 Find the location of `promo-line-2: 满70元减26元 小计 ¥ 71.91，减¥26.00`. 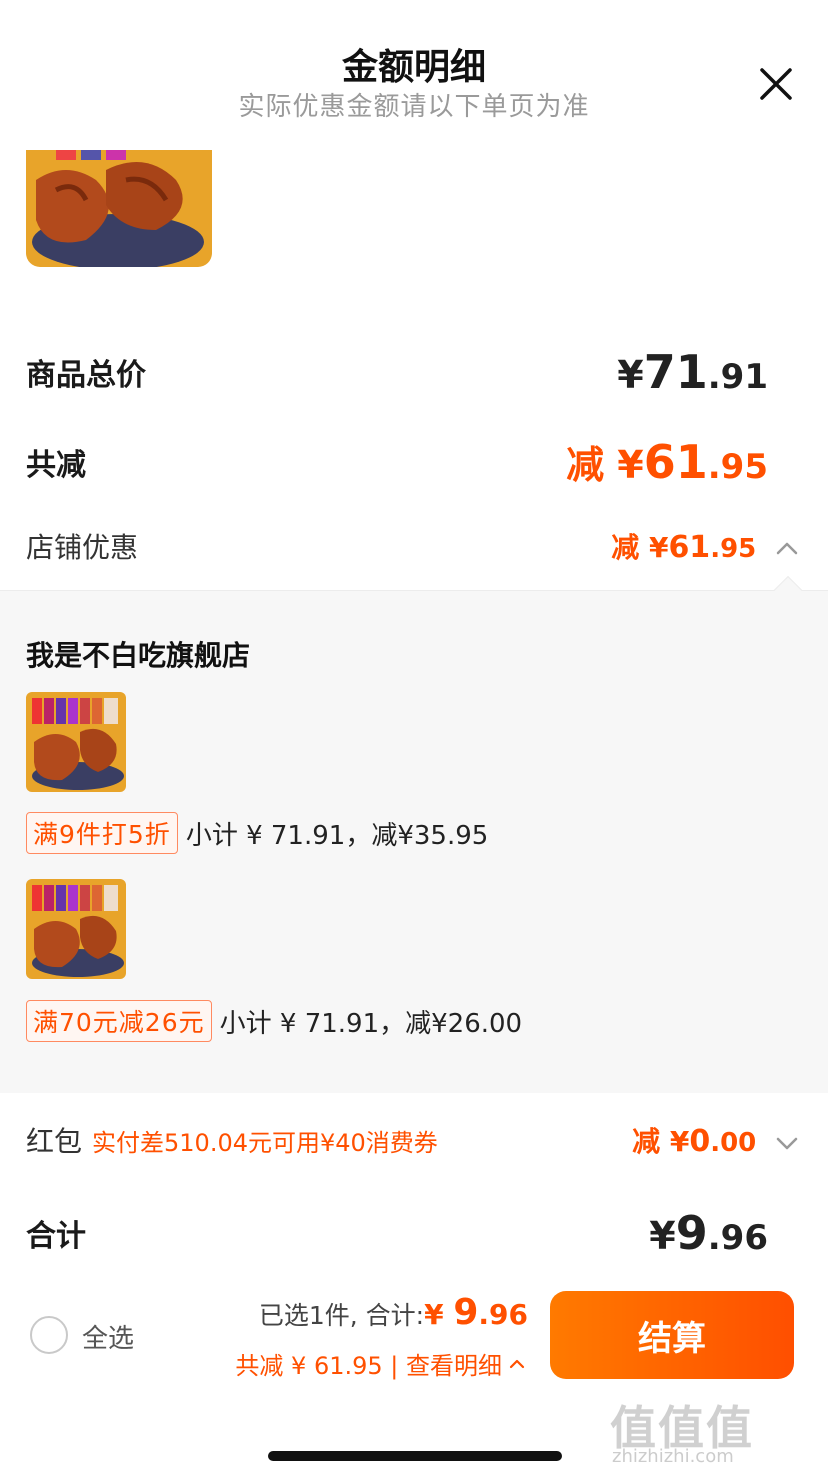

promo-line-2: 满70元减26元 小计 ¥ 71.91，减¥26.00 is located at coordinates (274, 1021).